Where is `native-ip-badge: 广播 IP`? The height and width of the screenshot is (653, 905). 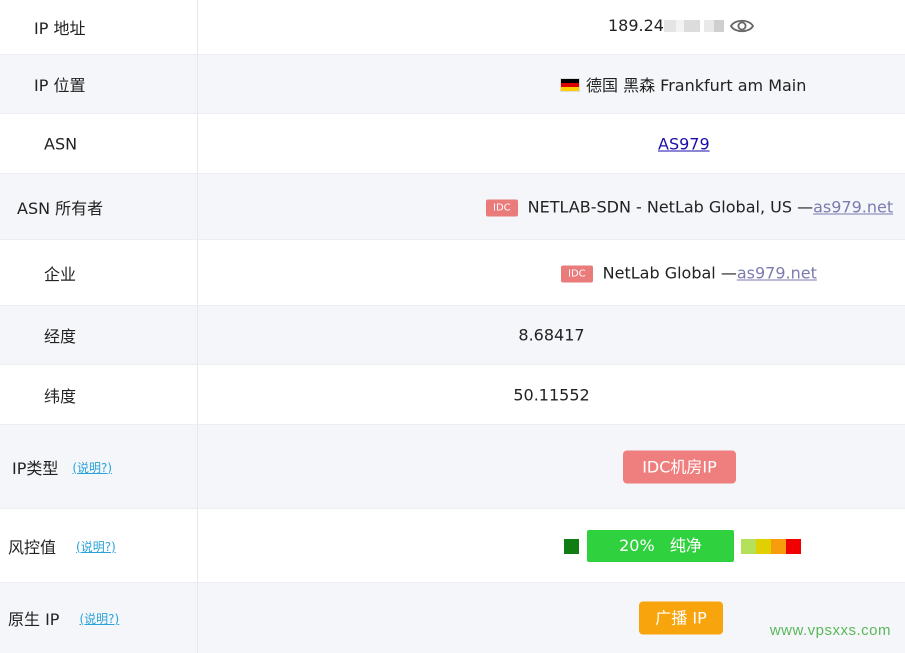
native-ip-badge: 广播 IP is located at coordinates (681, 618).